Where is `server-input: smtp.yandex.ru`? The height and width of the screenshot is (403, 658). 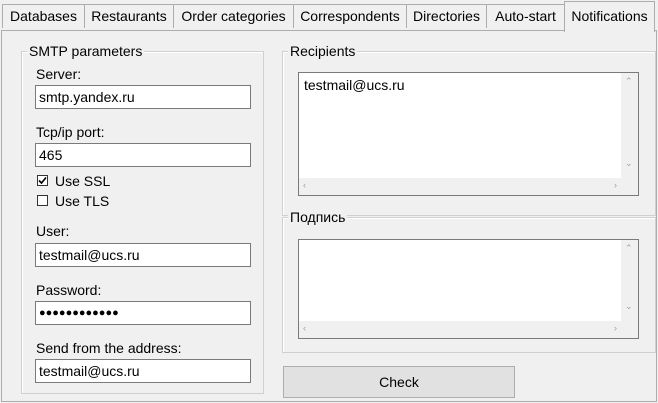 server-input: smtp.yandex.ru is located at coordinates (143, 97).